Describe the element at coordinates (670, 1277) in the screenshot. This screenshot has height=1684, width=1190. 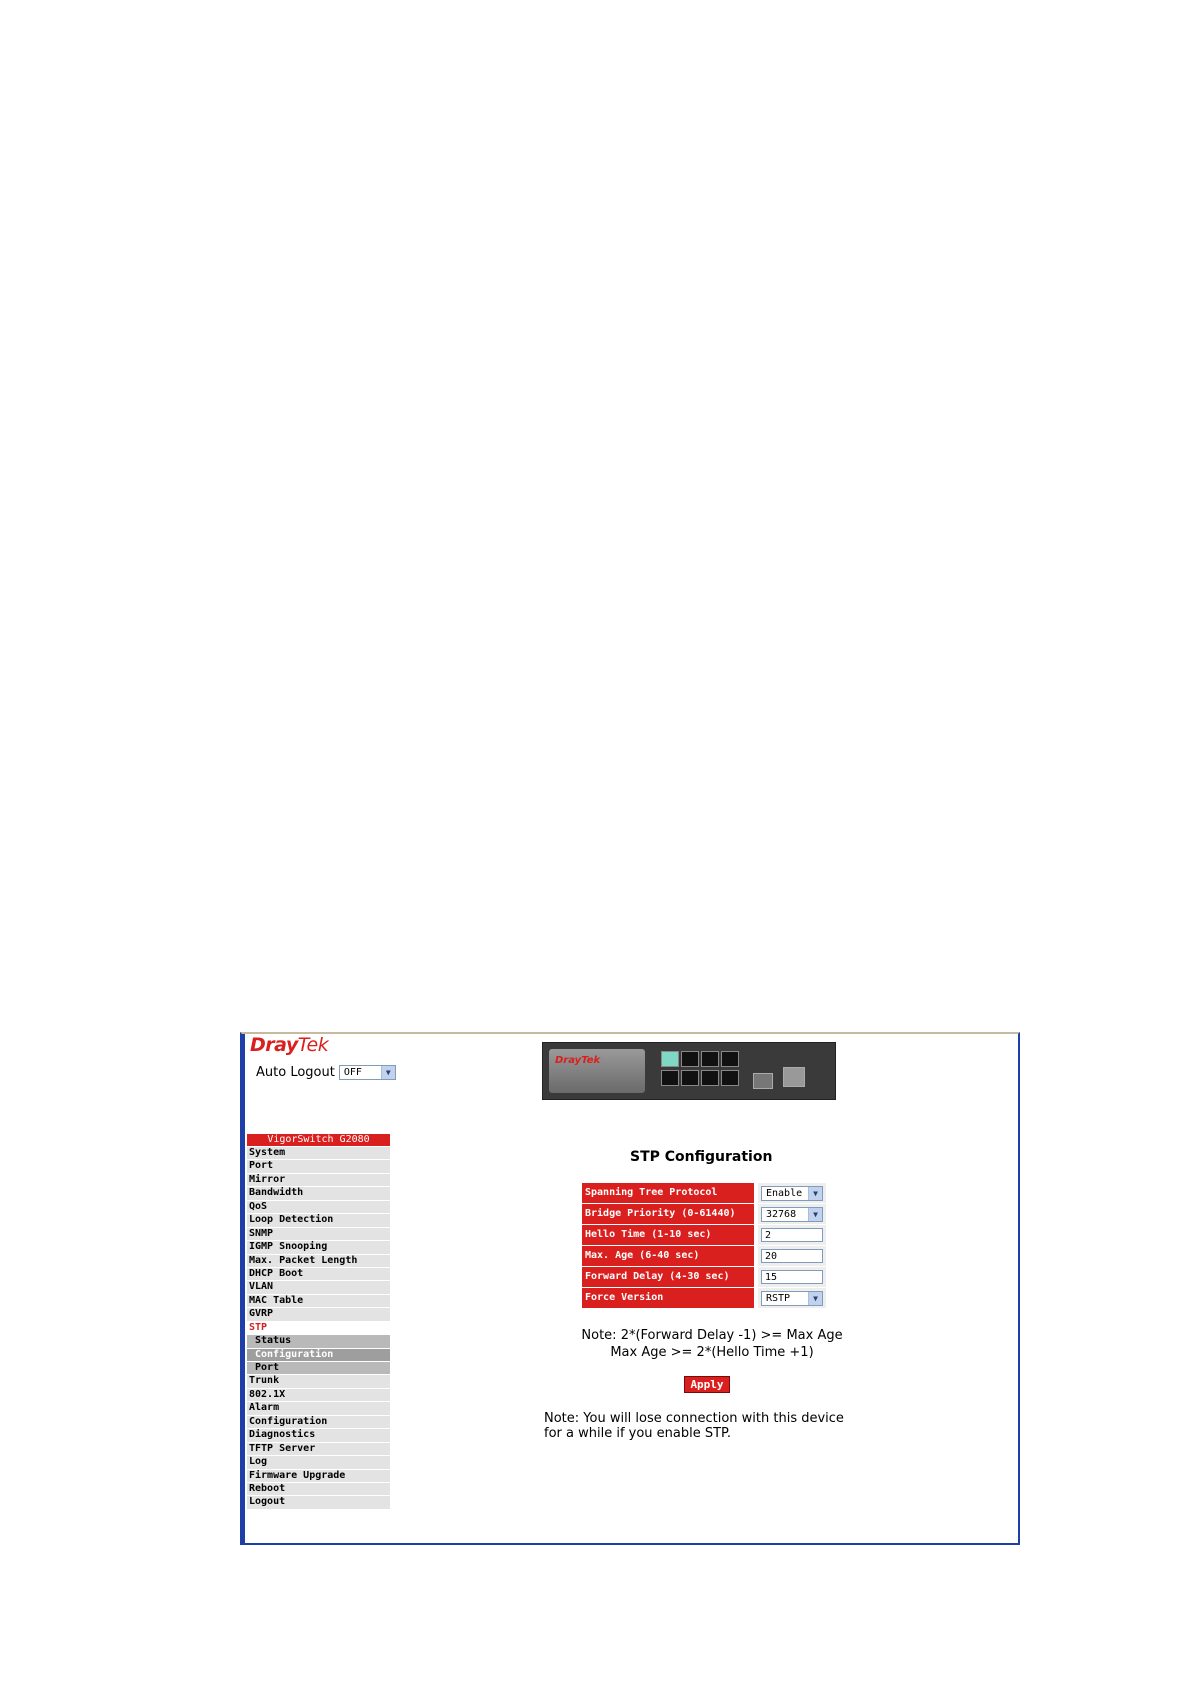
I see `field-label: Forward Delay (4-30 sec)` at that location.